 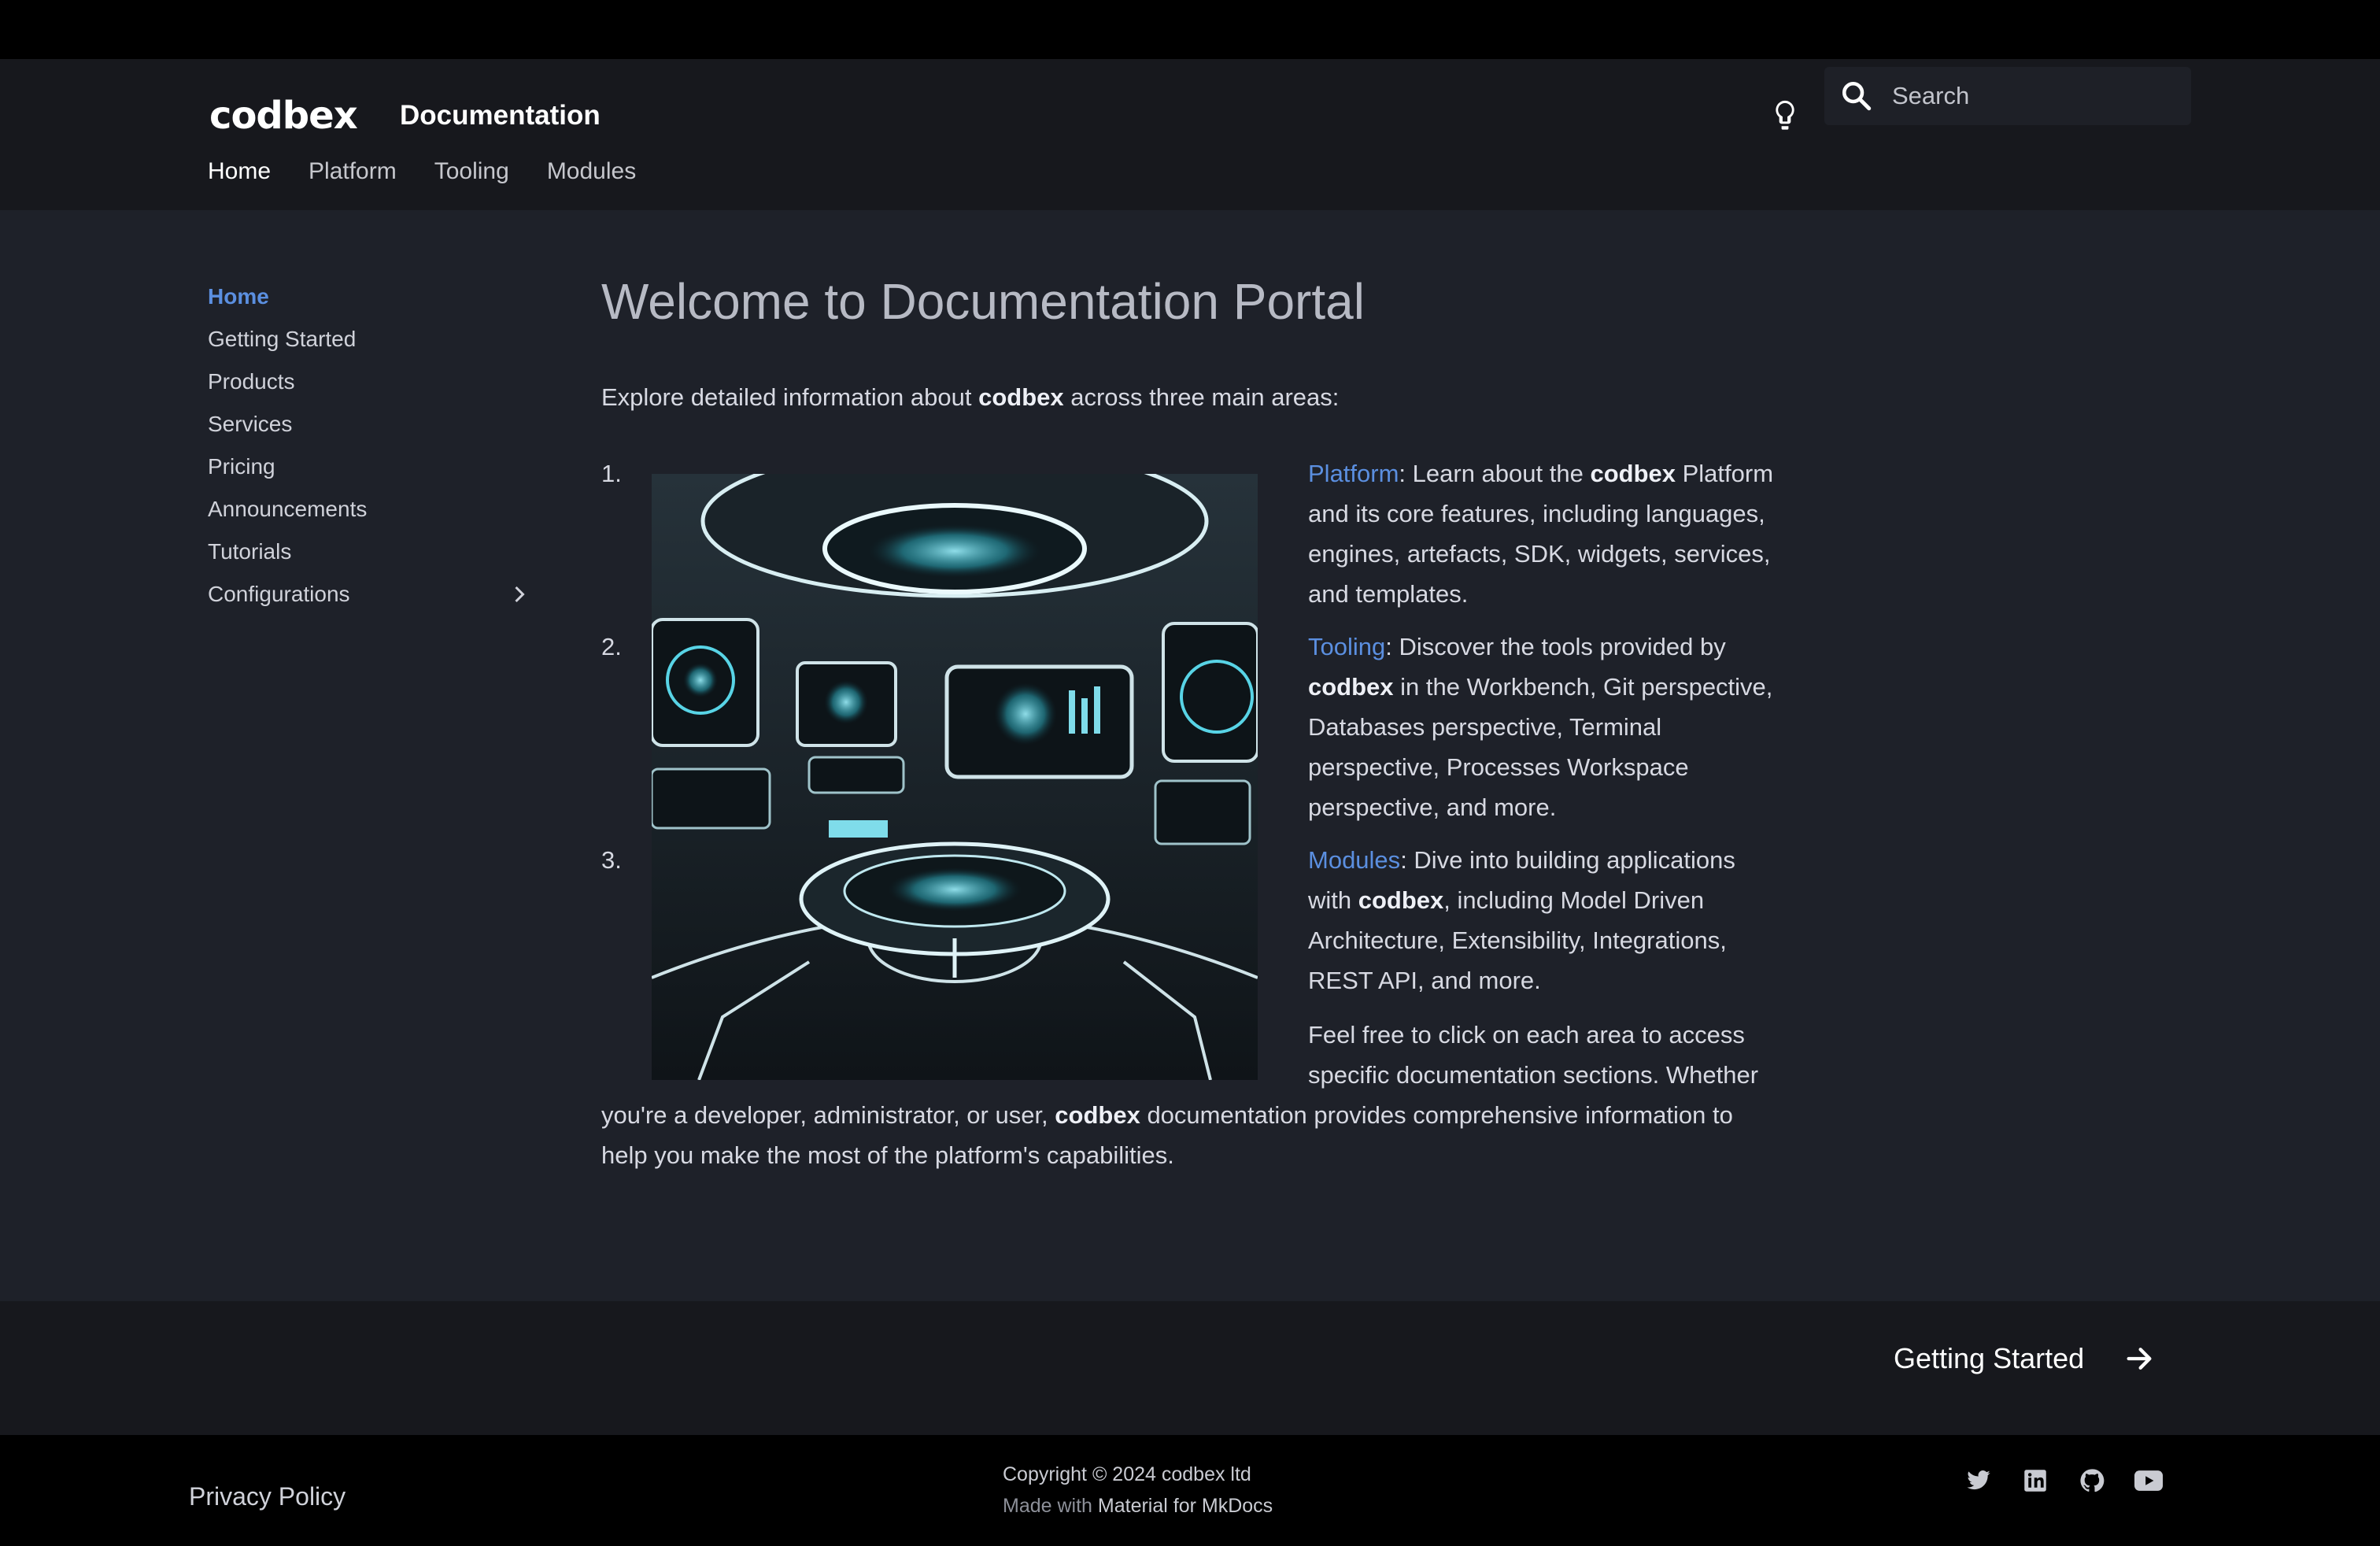 I want to click on top-tabs: Home Platform Tooling Modules, so click(x=422, y=171).